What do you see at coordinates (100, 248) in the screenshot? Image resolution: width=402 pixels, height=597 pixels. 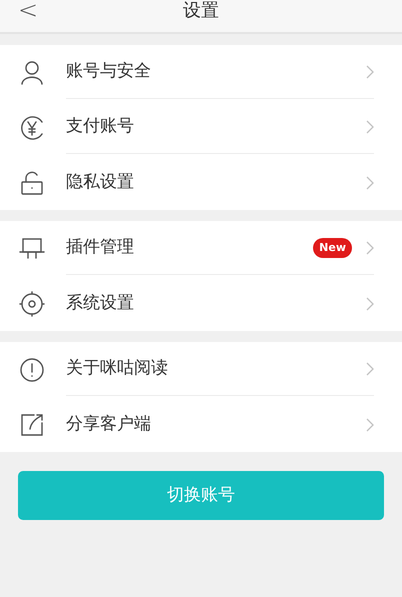 I see `row-label: 插件管理` at bounding box center [100, 248].